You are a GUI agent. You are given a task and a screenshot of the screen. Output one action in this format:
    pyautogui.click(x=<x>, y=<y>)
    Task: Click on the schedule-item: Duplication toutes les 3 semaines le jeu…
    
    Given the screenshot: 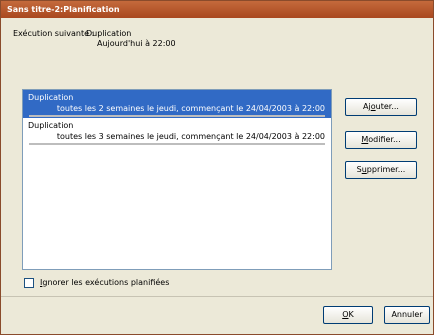 What is the action you would take?
    pyautogui.click(x=177, y=132)
    